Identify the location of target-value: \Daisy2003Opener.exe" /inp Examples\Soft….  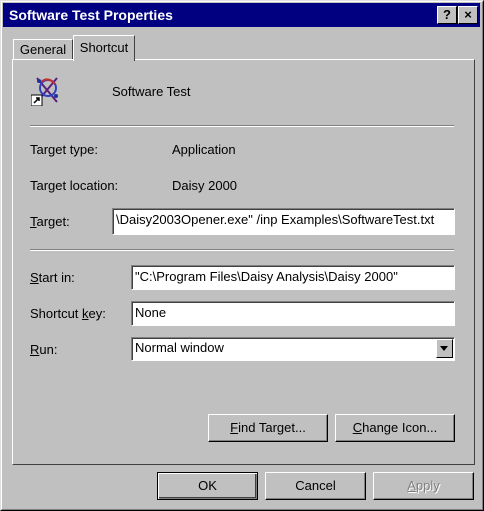
(275, 219).